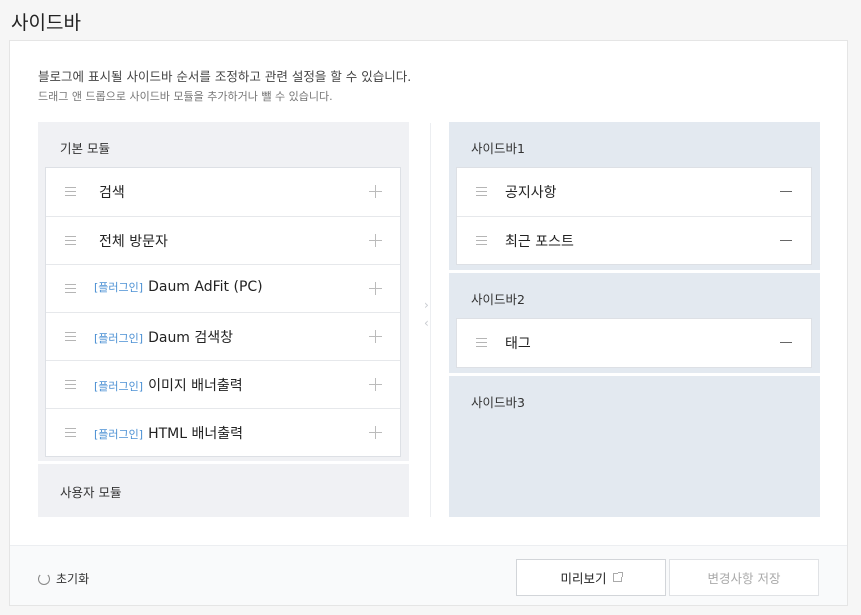 This screenshot has width=861, height=615. I want to click on chevron-left-icon: ‹, so click(426, 323).